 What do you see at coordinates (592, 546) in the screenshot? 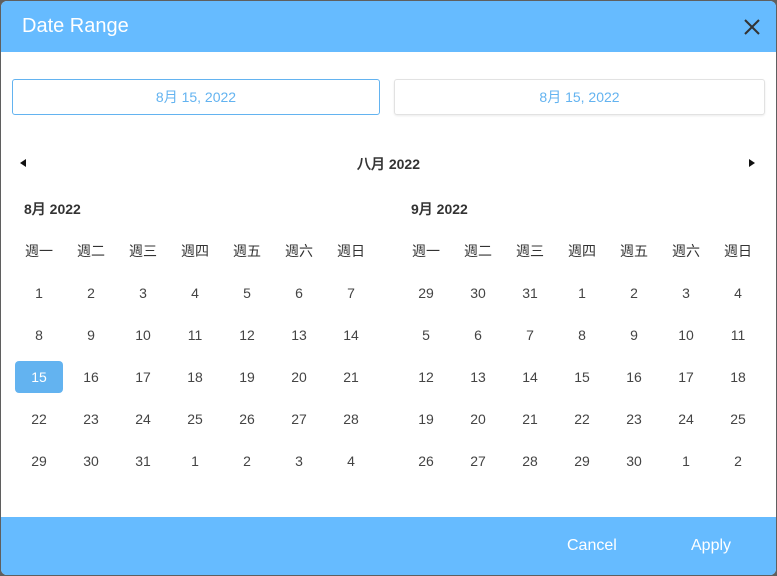
I see `cancel-button: Cancel` at bounding box center [592, 546].